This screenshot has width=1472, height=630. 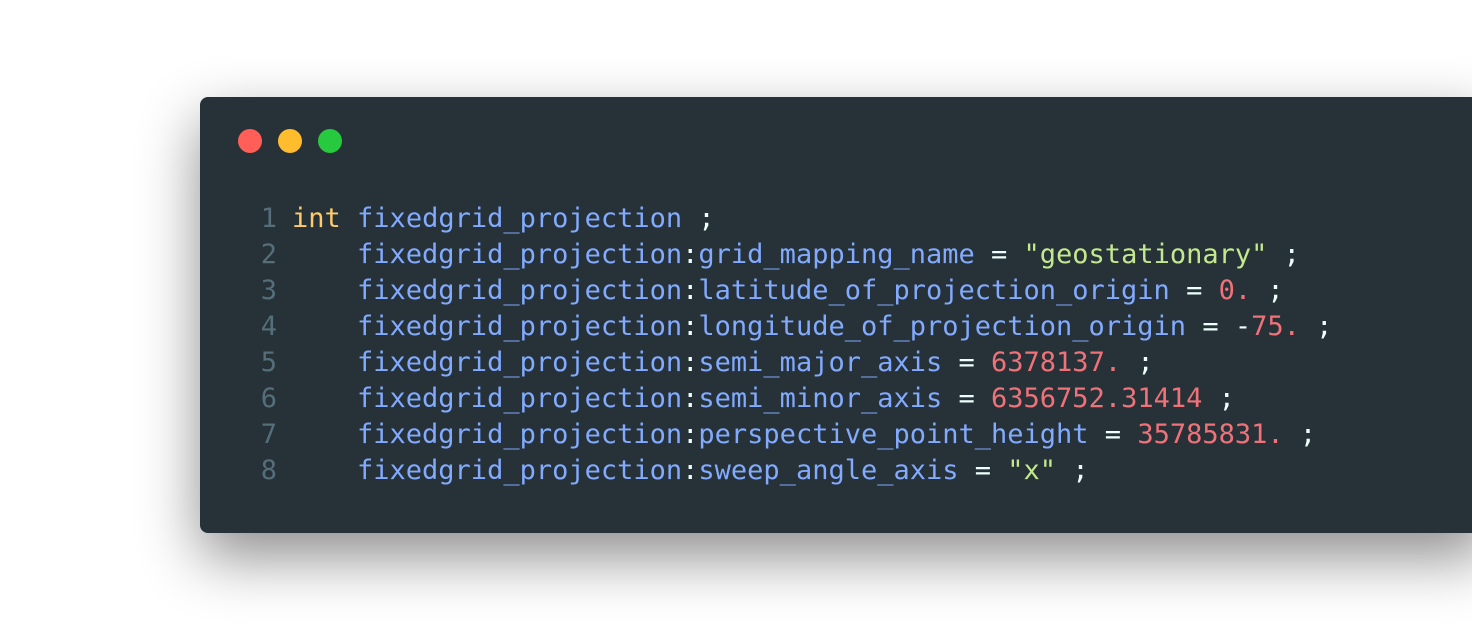 I want to click on code-line: 1 int fixedgrid_projection ;, so click(x=794, y=219).